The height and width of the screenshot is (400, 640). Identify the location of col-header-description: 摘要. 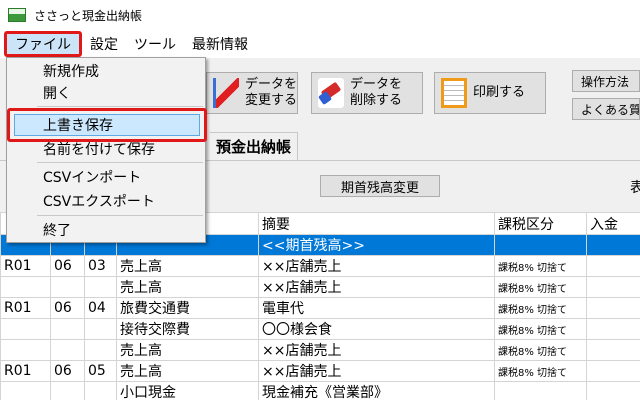
(376, 223).